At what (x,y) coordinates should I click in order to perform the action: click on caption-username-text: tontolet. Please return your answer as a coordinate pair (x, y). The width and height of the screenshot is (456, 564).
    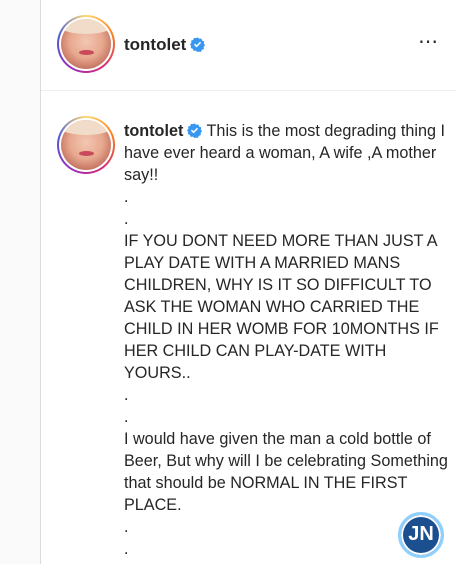
    Looking at the image, I should click on (153, 131).